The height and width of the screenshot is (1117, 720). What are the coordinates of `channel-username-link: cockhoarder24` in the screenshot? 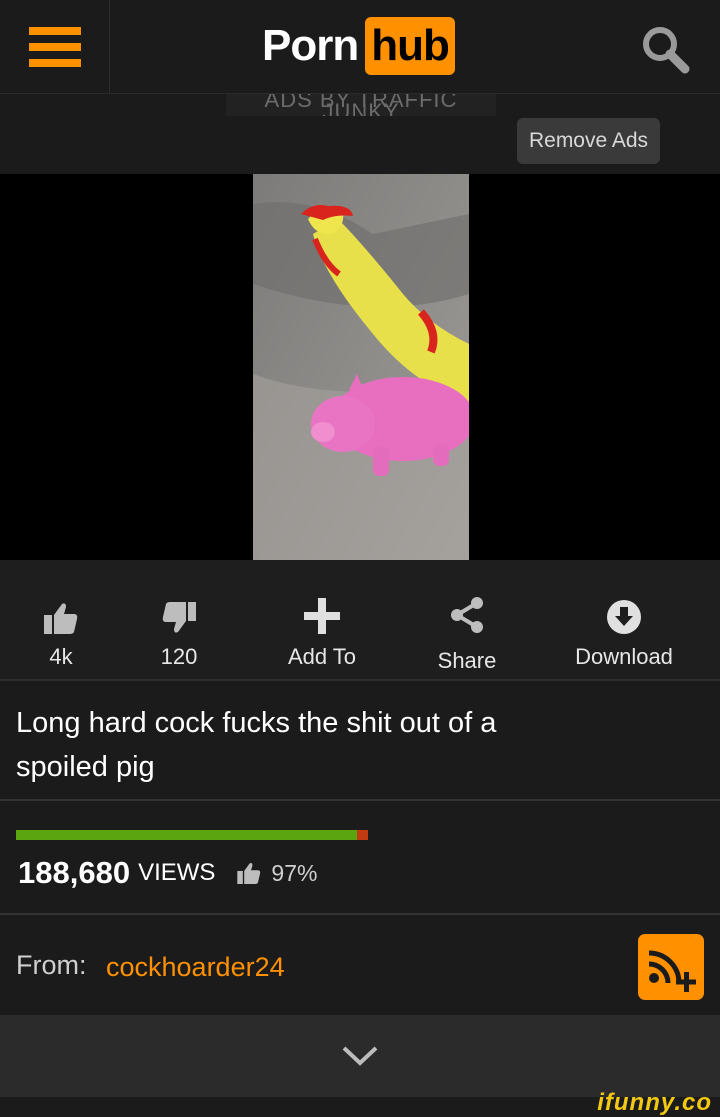 It's located at (195, 967).